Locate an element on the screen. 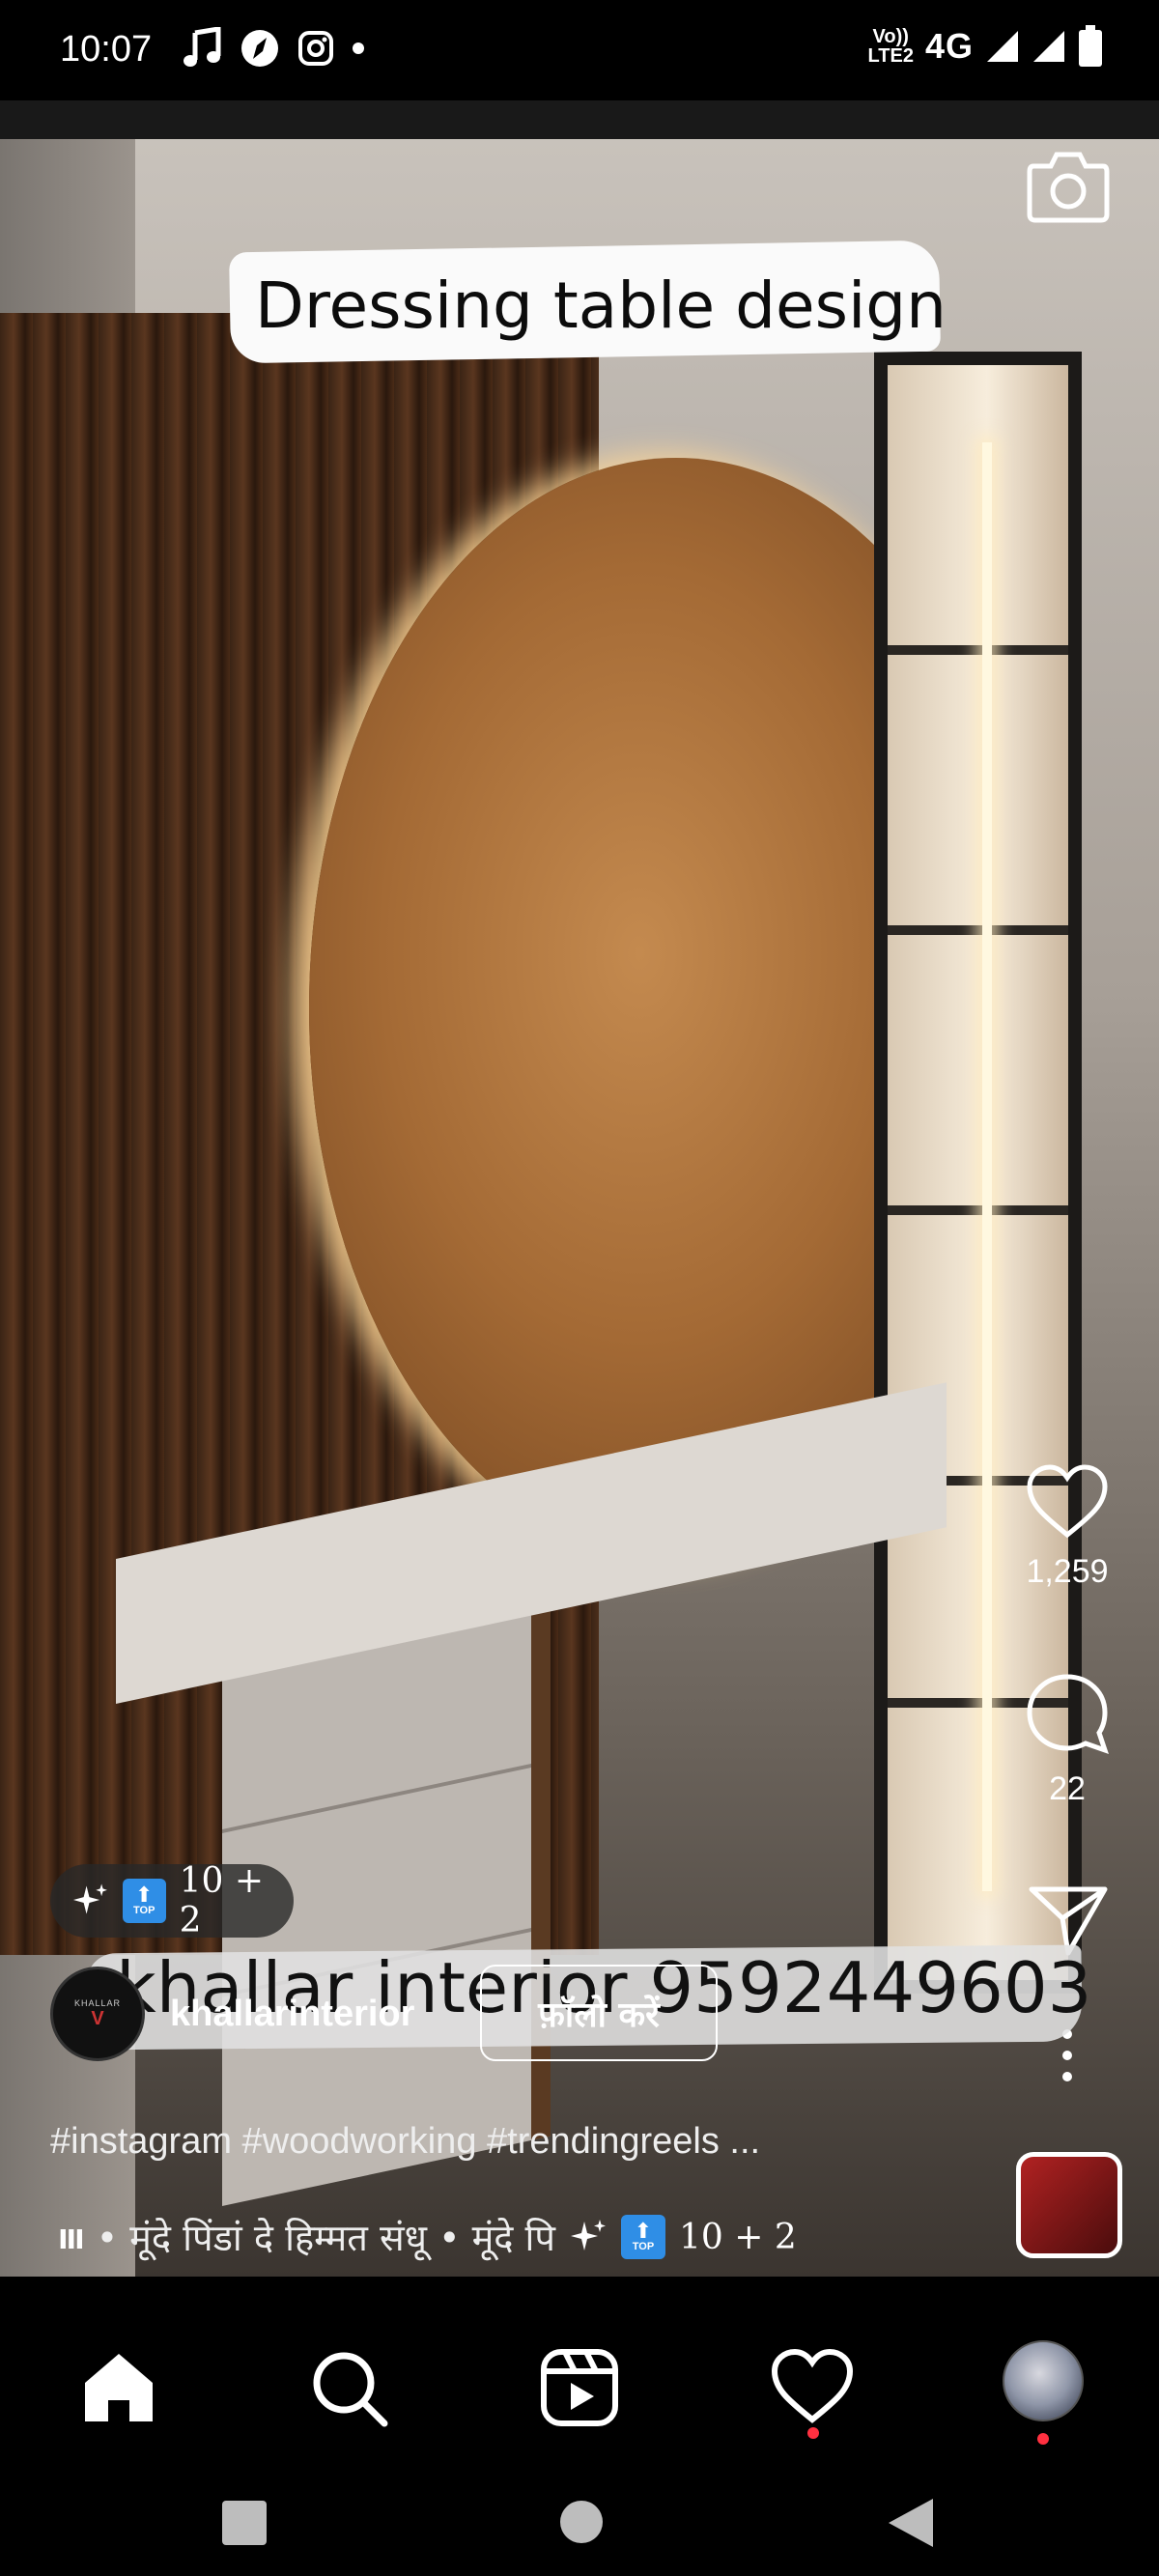 The height and width of the screenshot is (2576, 1159). camera-icon is located at coordinates (1068, 185).